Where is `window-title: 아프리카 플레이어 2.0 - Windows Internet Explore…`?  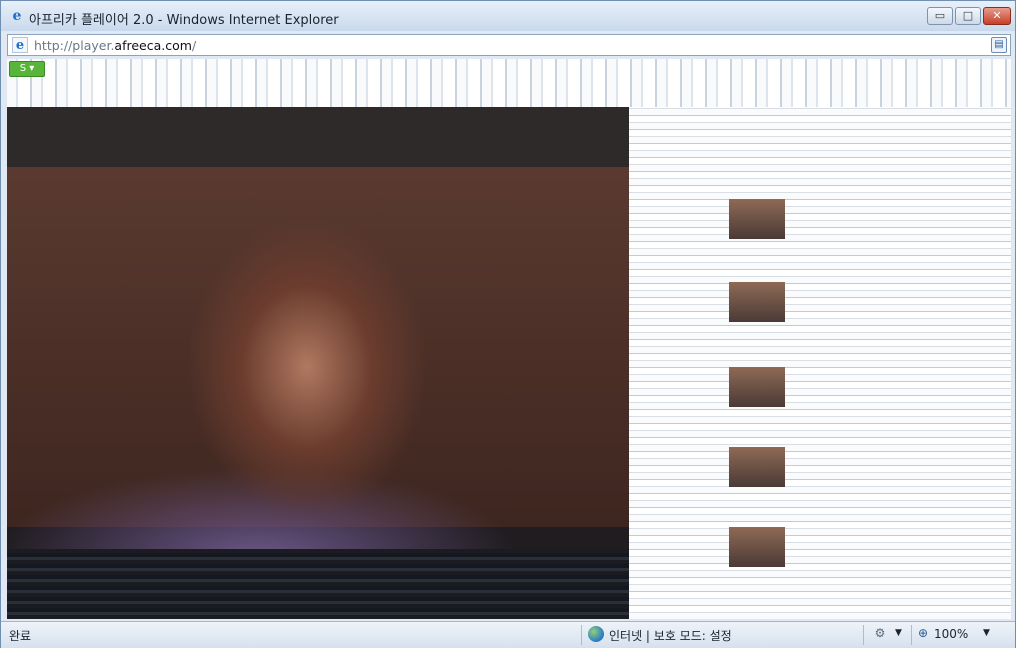
window-title: 아프리카 플레이어 2.0 - Windows Internet Explore… is located at coordinates (184, 20).